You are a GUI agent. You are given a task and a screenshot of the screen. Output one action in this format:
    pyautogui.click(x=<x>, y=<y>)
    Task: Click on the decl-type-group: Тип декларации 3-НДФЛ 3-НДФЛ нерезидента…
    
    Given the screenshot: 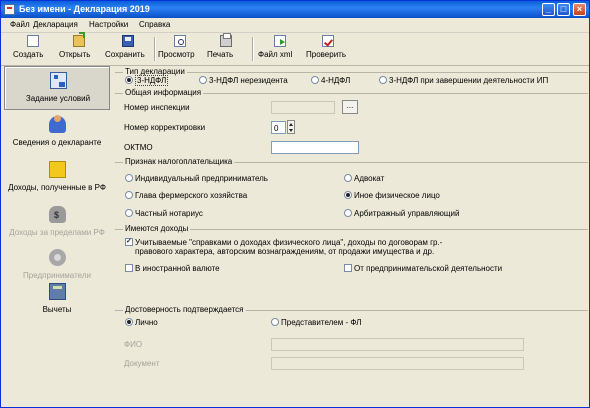 What is the action you would take?
    pyautogui.click(x=351, y=77)
    